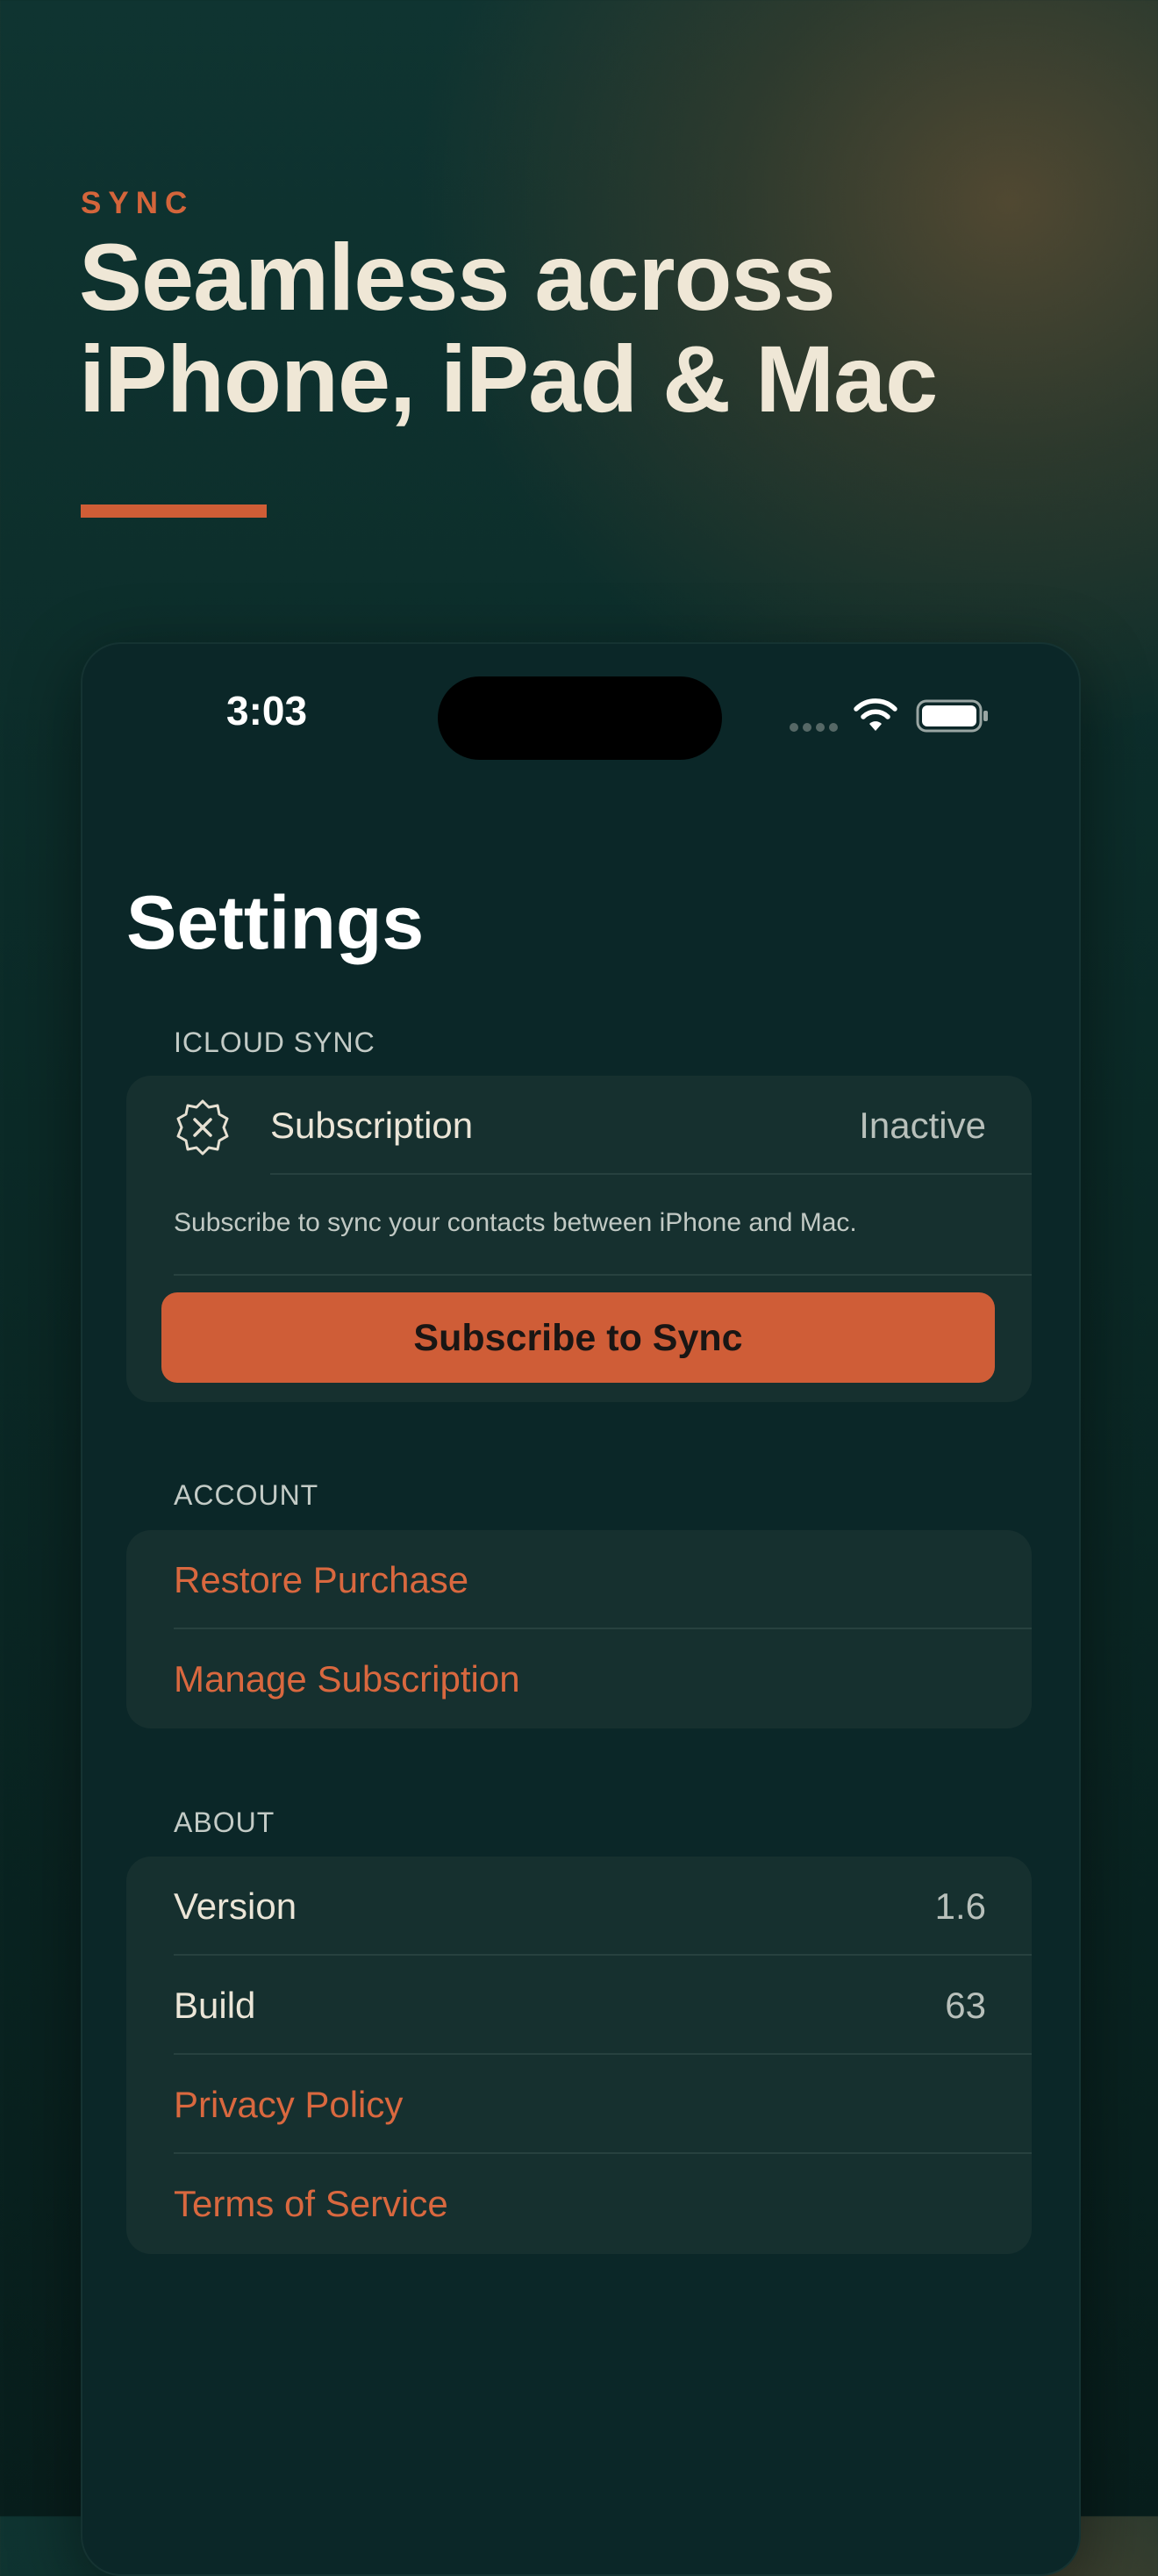 The height and width of the screenshot is (2576, 1158). Describe the element at coordinates (579, 1579) in the screenshot. I see `restore-purchase-row: Restore Purchase` at that location.